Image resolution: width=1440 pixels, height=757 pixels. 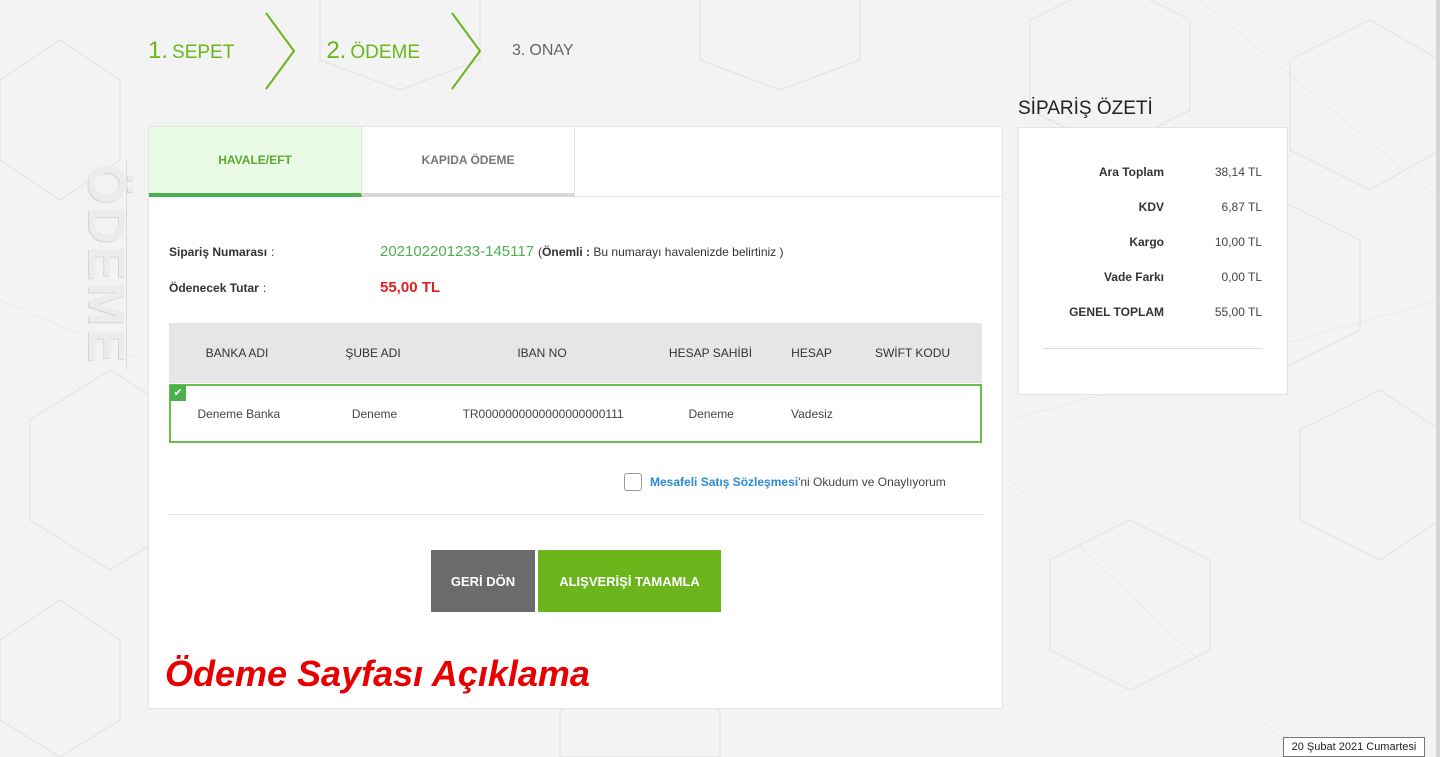 I want to click on column-header: SWİFT KODU, so click(x=912, y=353).